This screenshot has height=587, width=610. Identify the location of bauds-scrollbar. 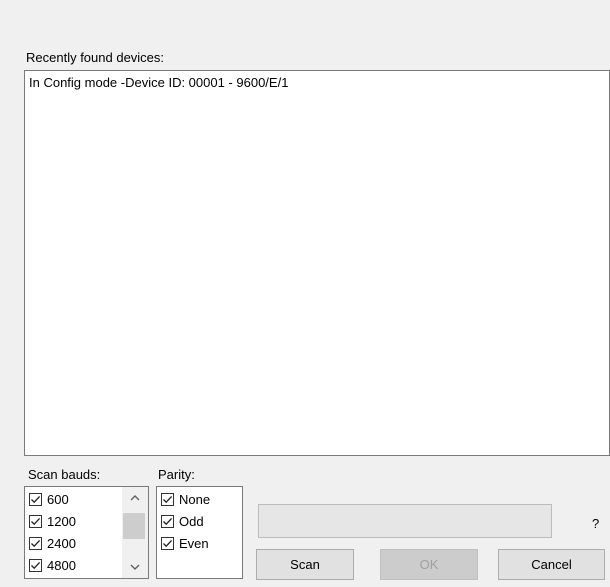
(135, 532).